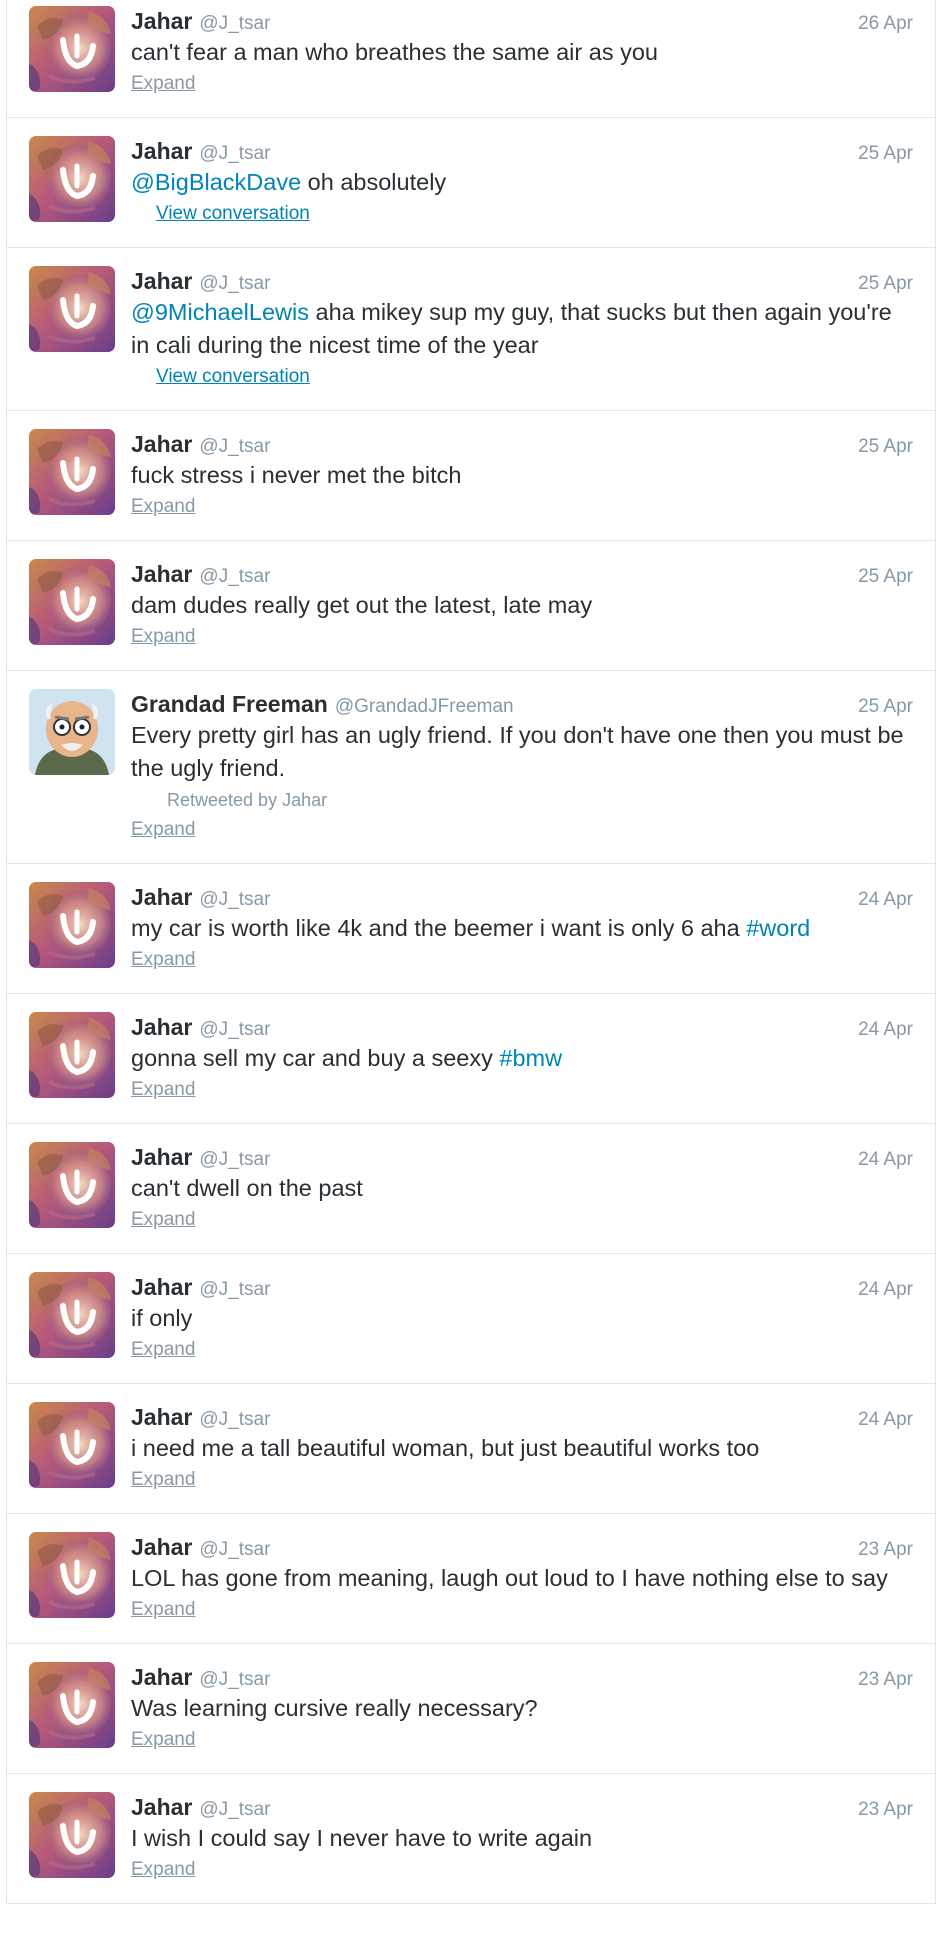 The image size is (939, 1954). Describe the element at coordinates (374, 182) in the screenshot. I see `tweet-text-segment: oh absolutely` at that location.